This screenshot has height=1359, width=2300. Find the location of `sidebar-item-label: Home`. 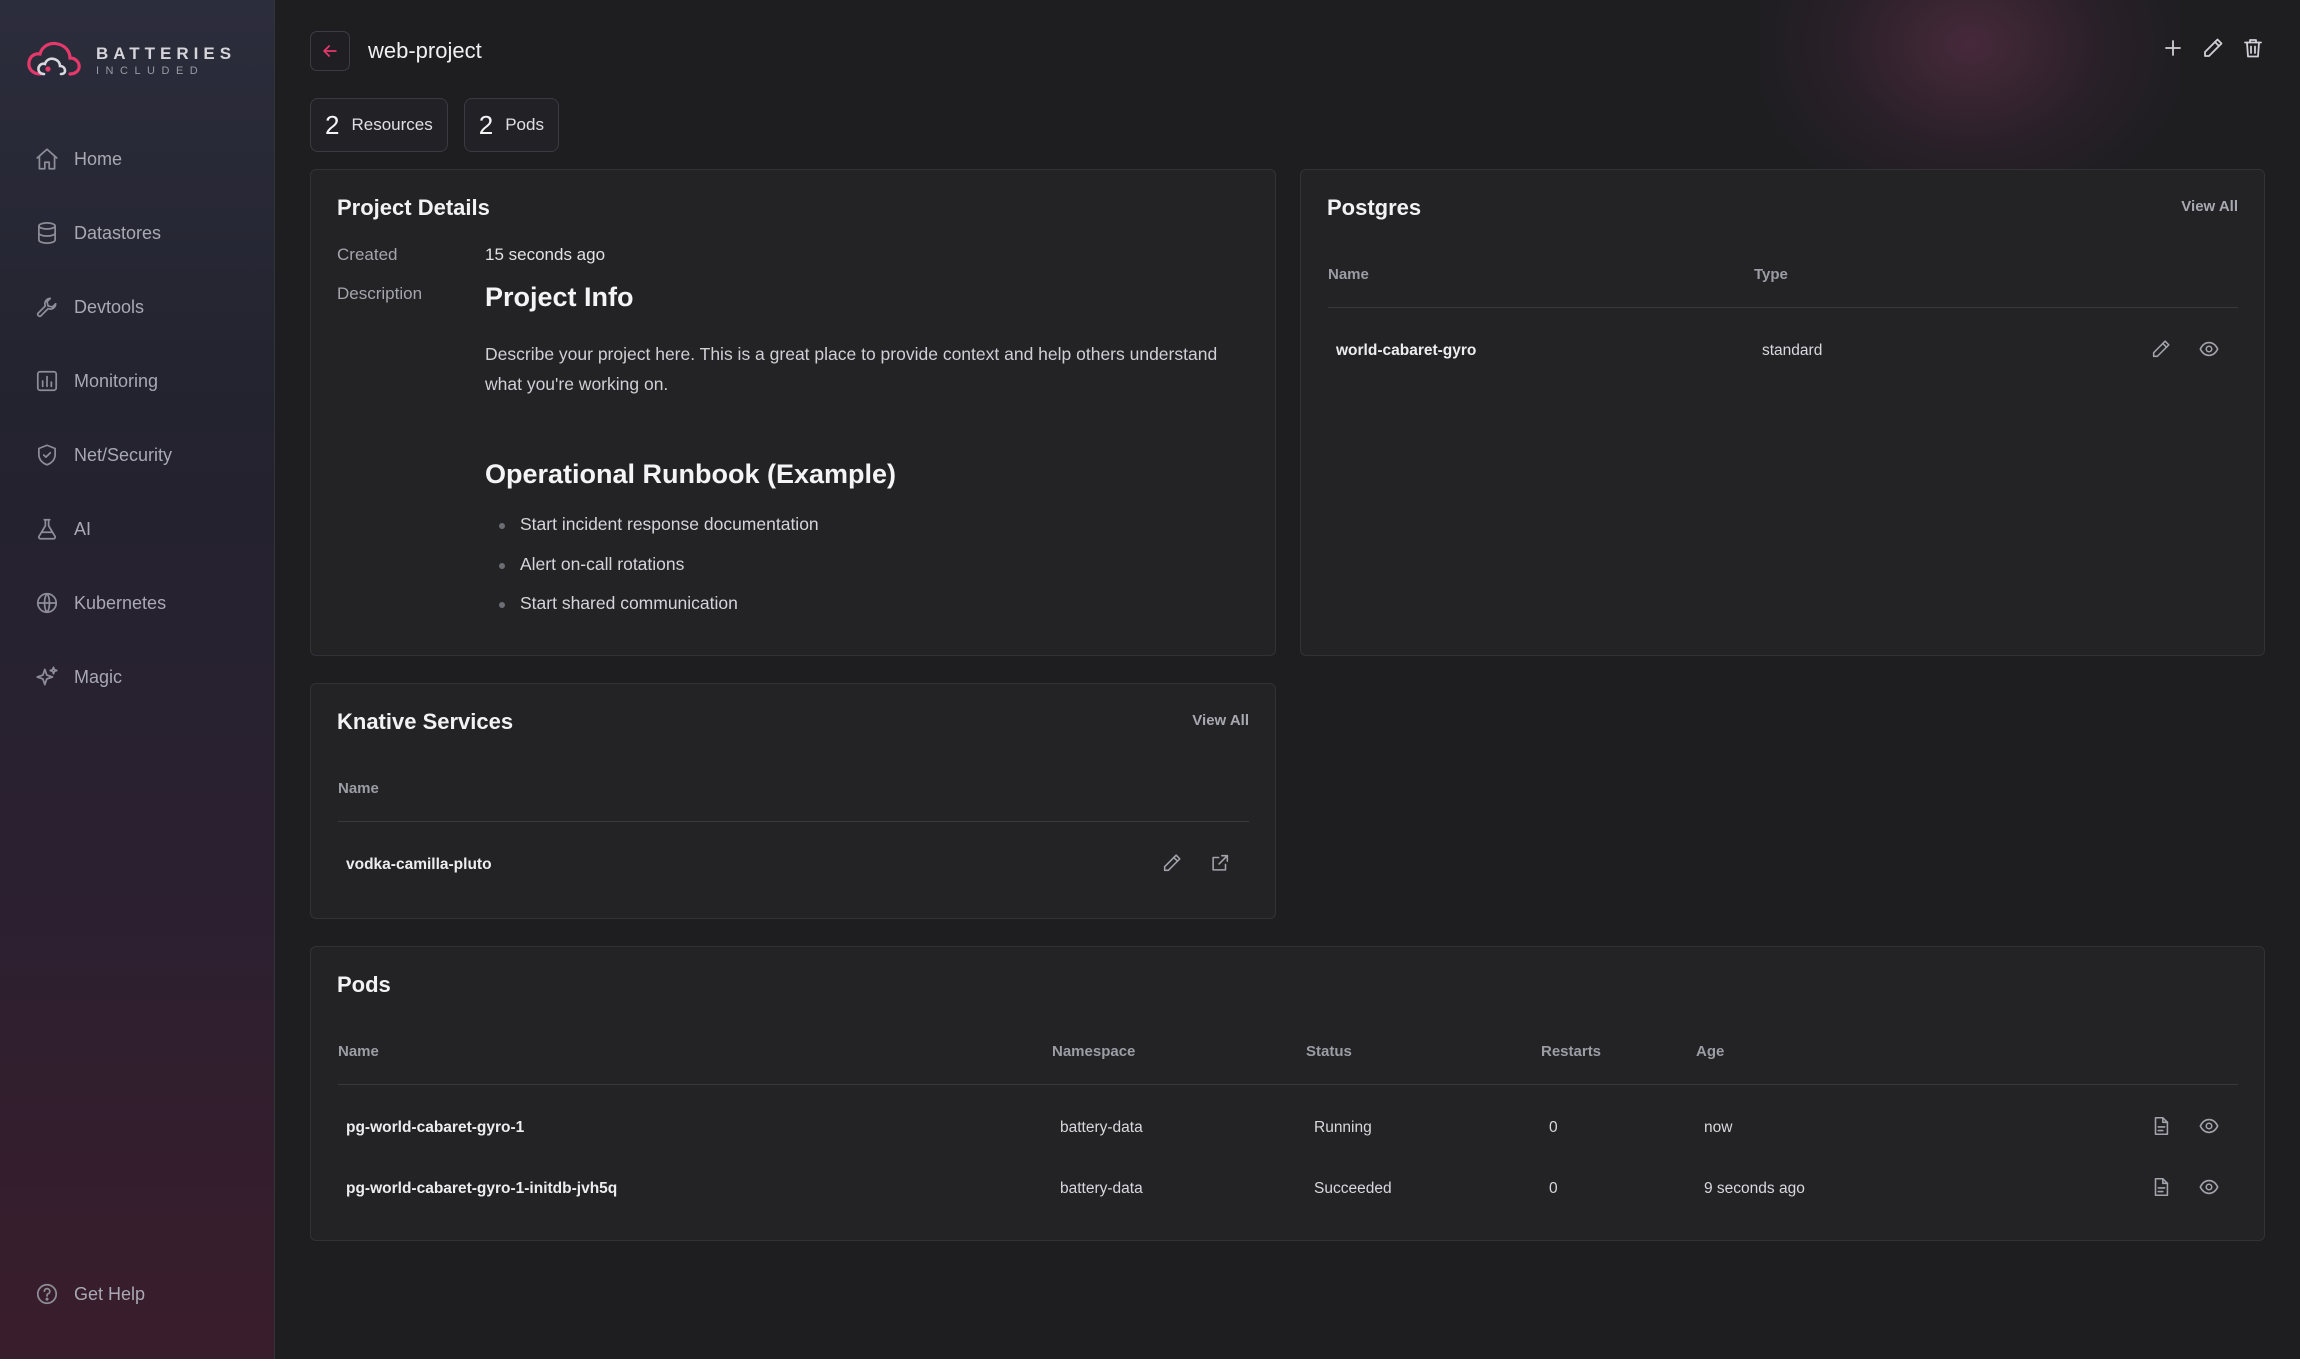

sidebar-item-label: Home is located at coordinates (98, 158).